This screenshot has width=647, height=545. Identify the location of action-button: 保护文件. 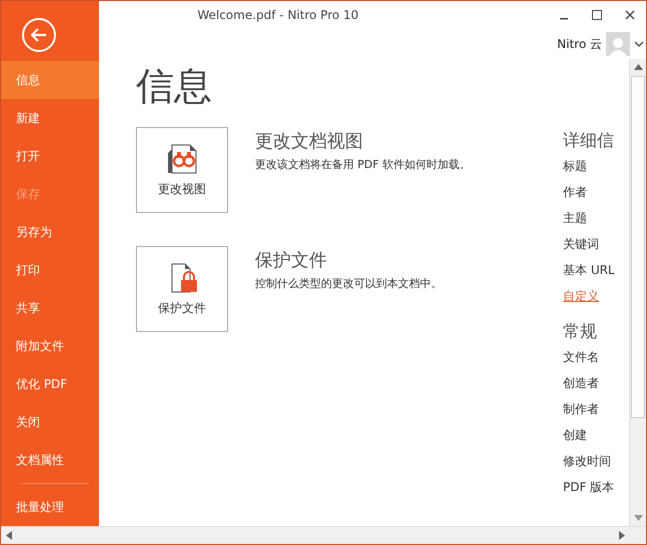
(182, 289).